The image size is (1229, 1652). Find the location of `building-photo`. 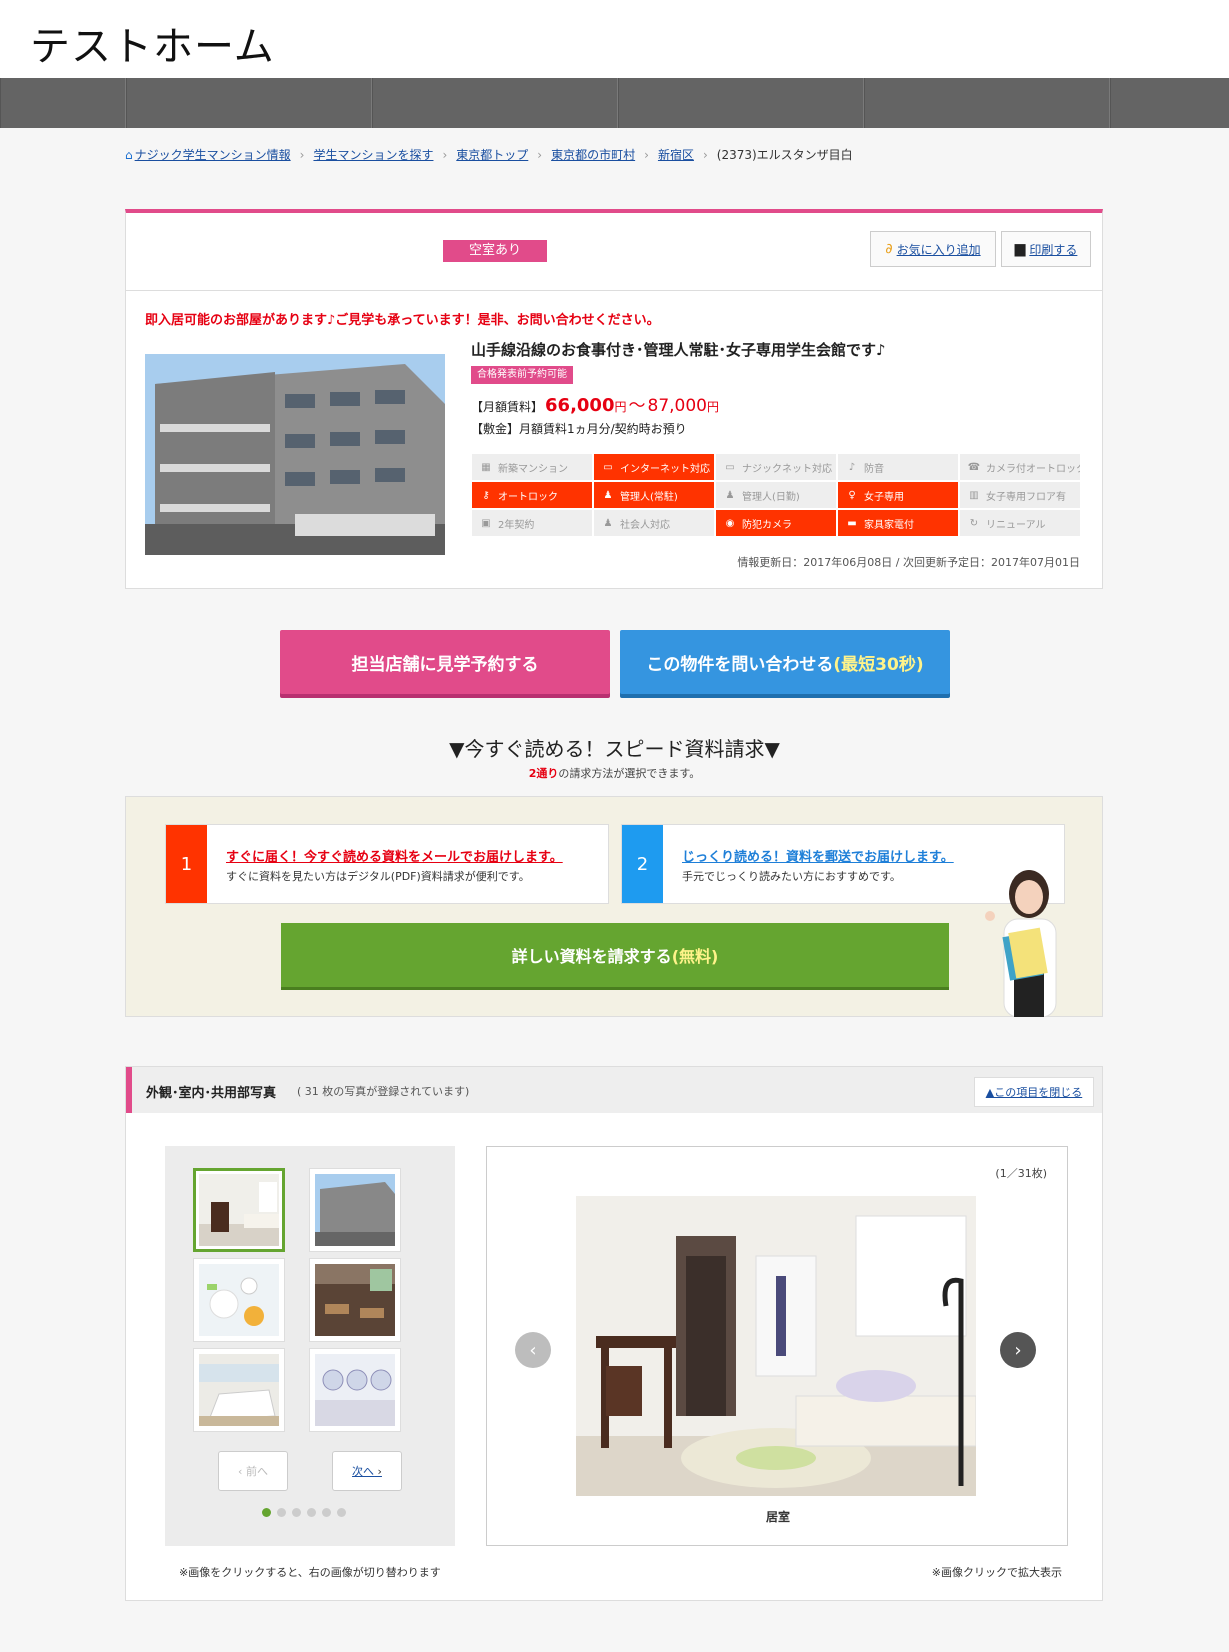

building-photo is located at coordinates (295, 454).